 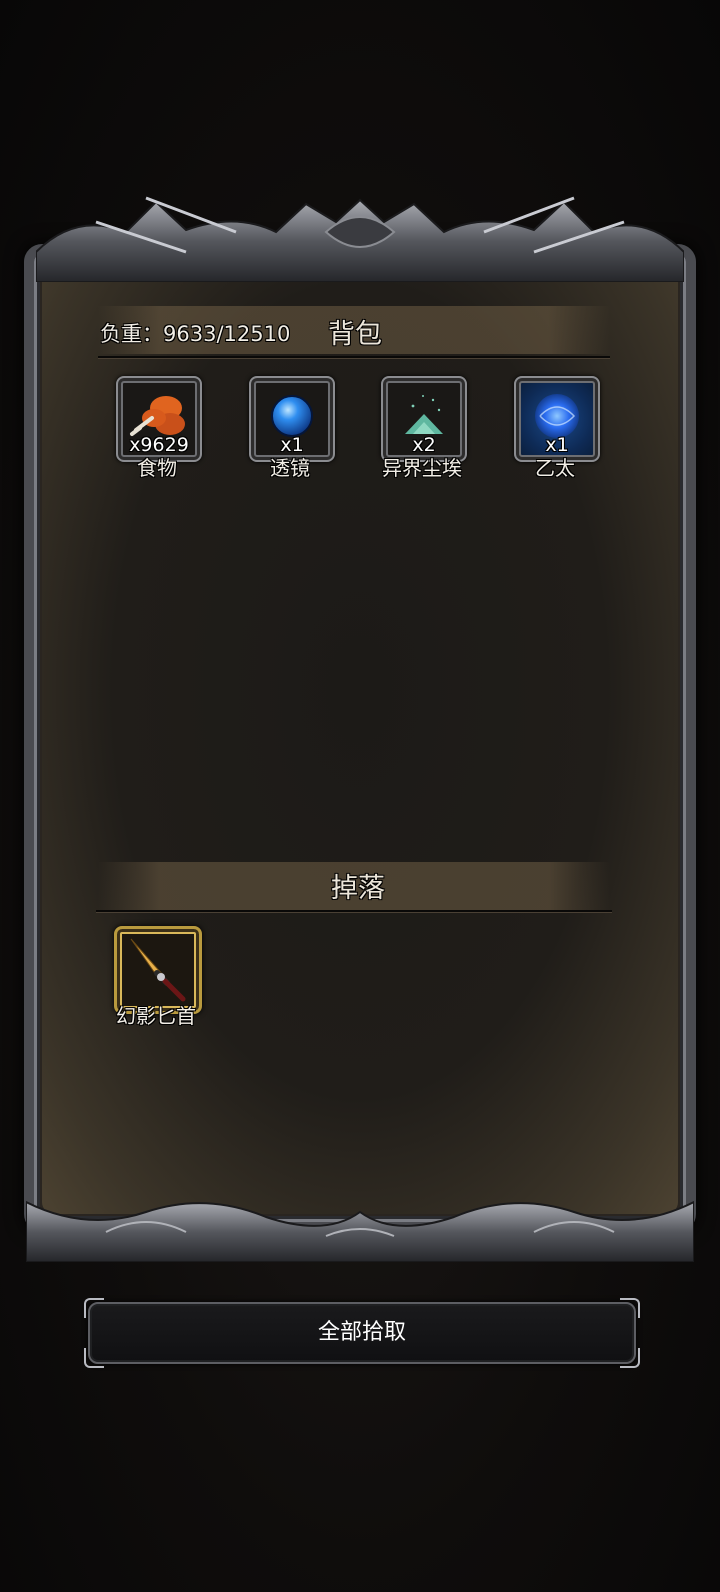 What do you see at coordinates (159, 419) in the screenshot?
I see `inventory-slot-food: x9629` at bounding box center [159, 419].